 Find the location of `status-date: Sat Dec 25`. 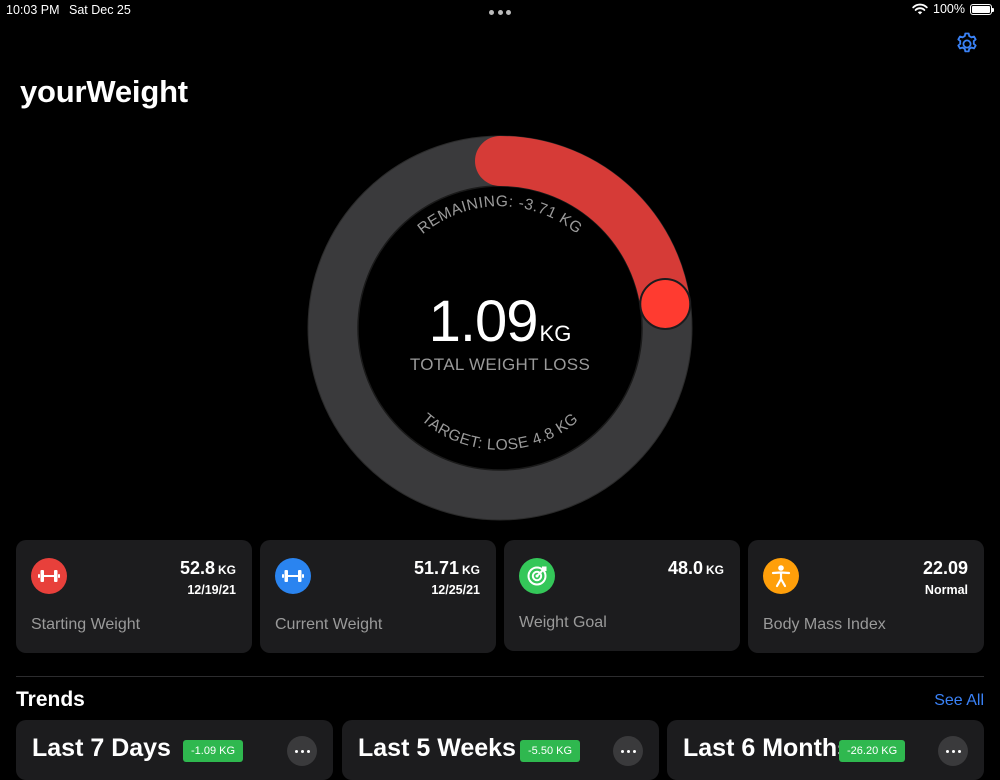

status-date: Sat Dec 25 is located at coordinates (100, 10).